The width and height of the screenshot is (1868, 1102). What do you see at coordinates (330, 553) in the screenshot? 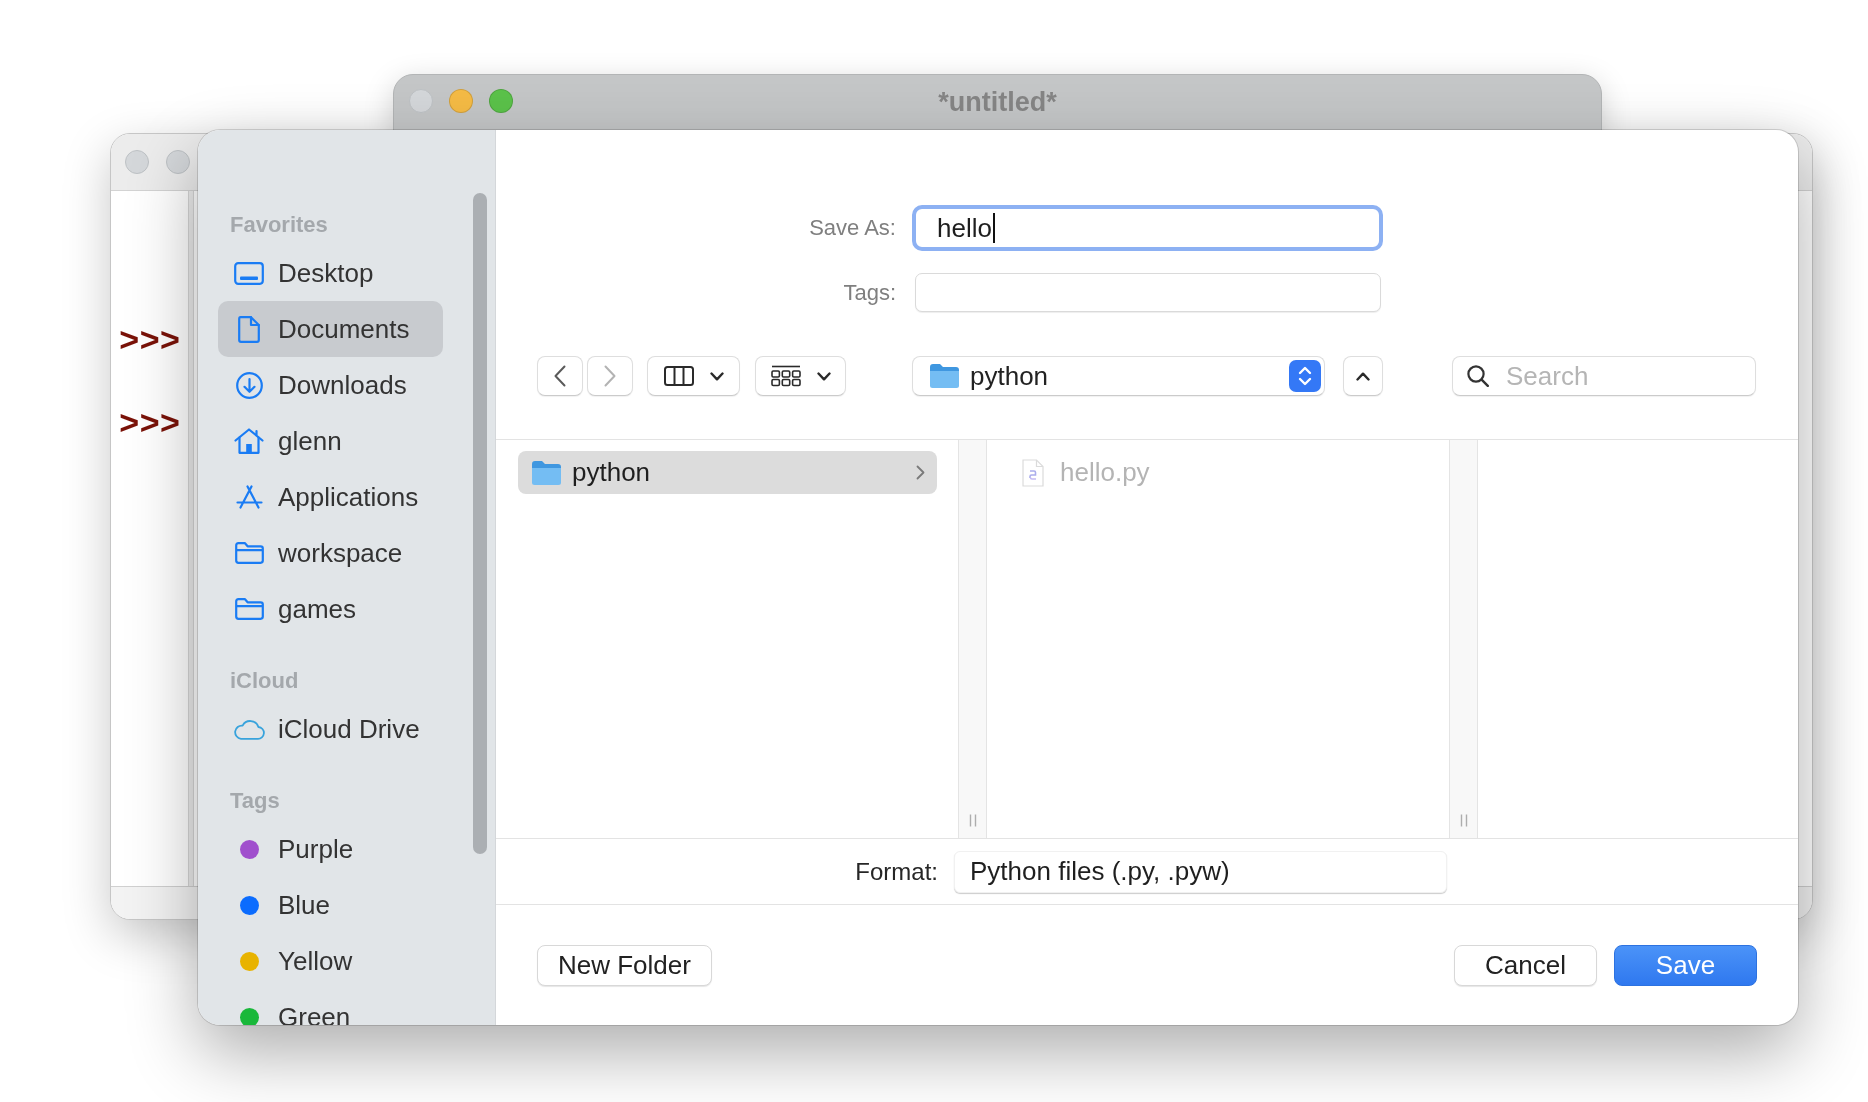
I see `sidebar-item: workspace` at bounding box center [330, 553].